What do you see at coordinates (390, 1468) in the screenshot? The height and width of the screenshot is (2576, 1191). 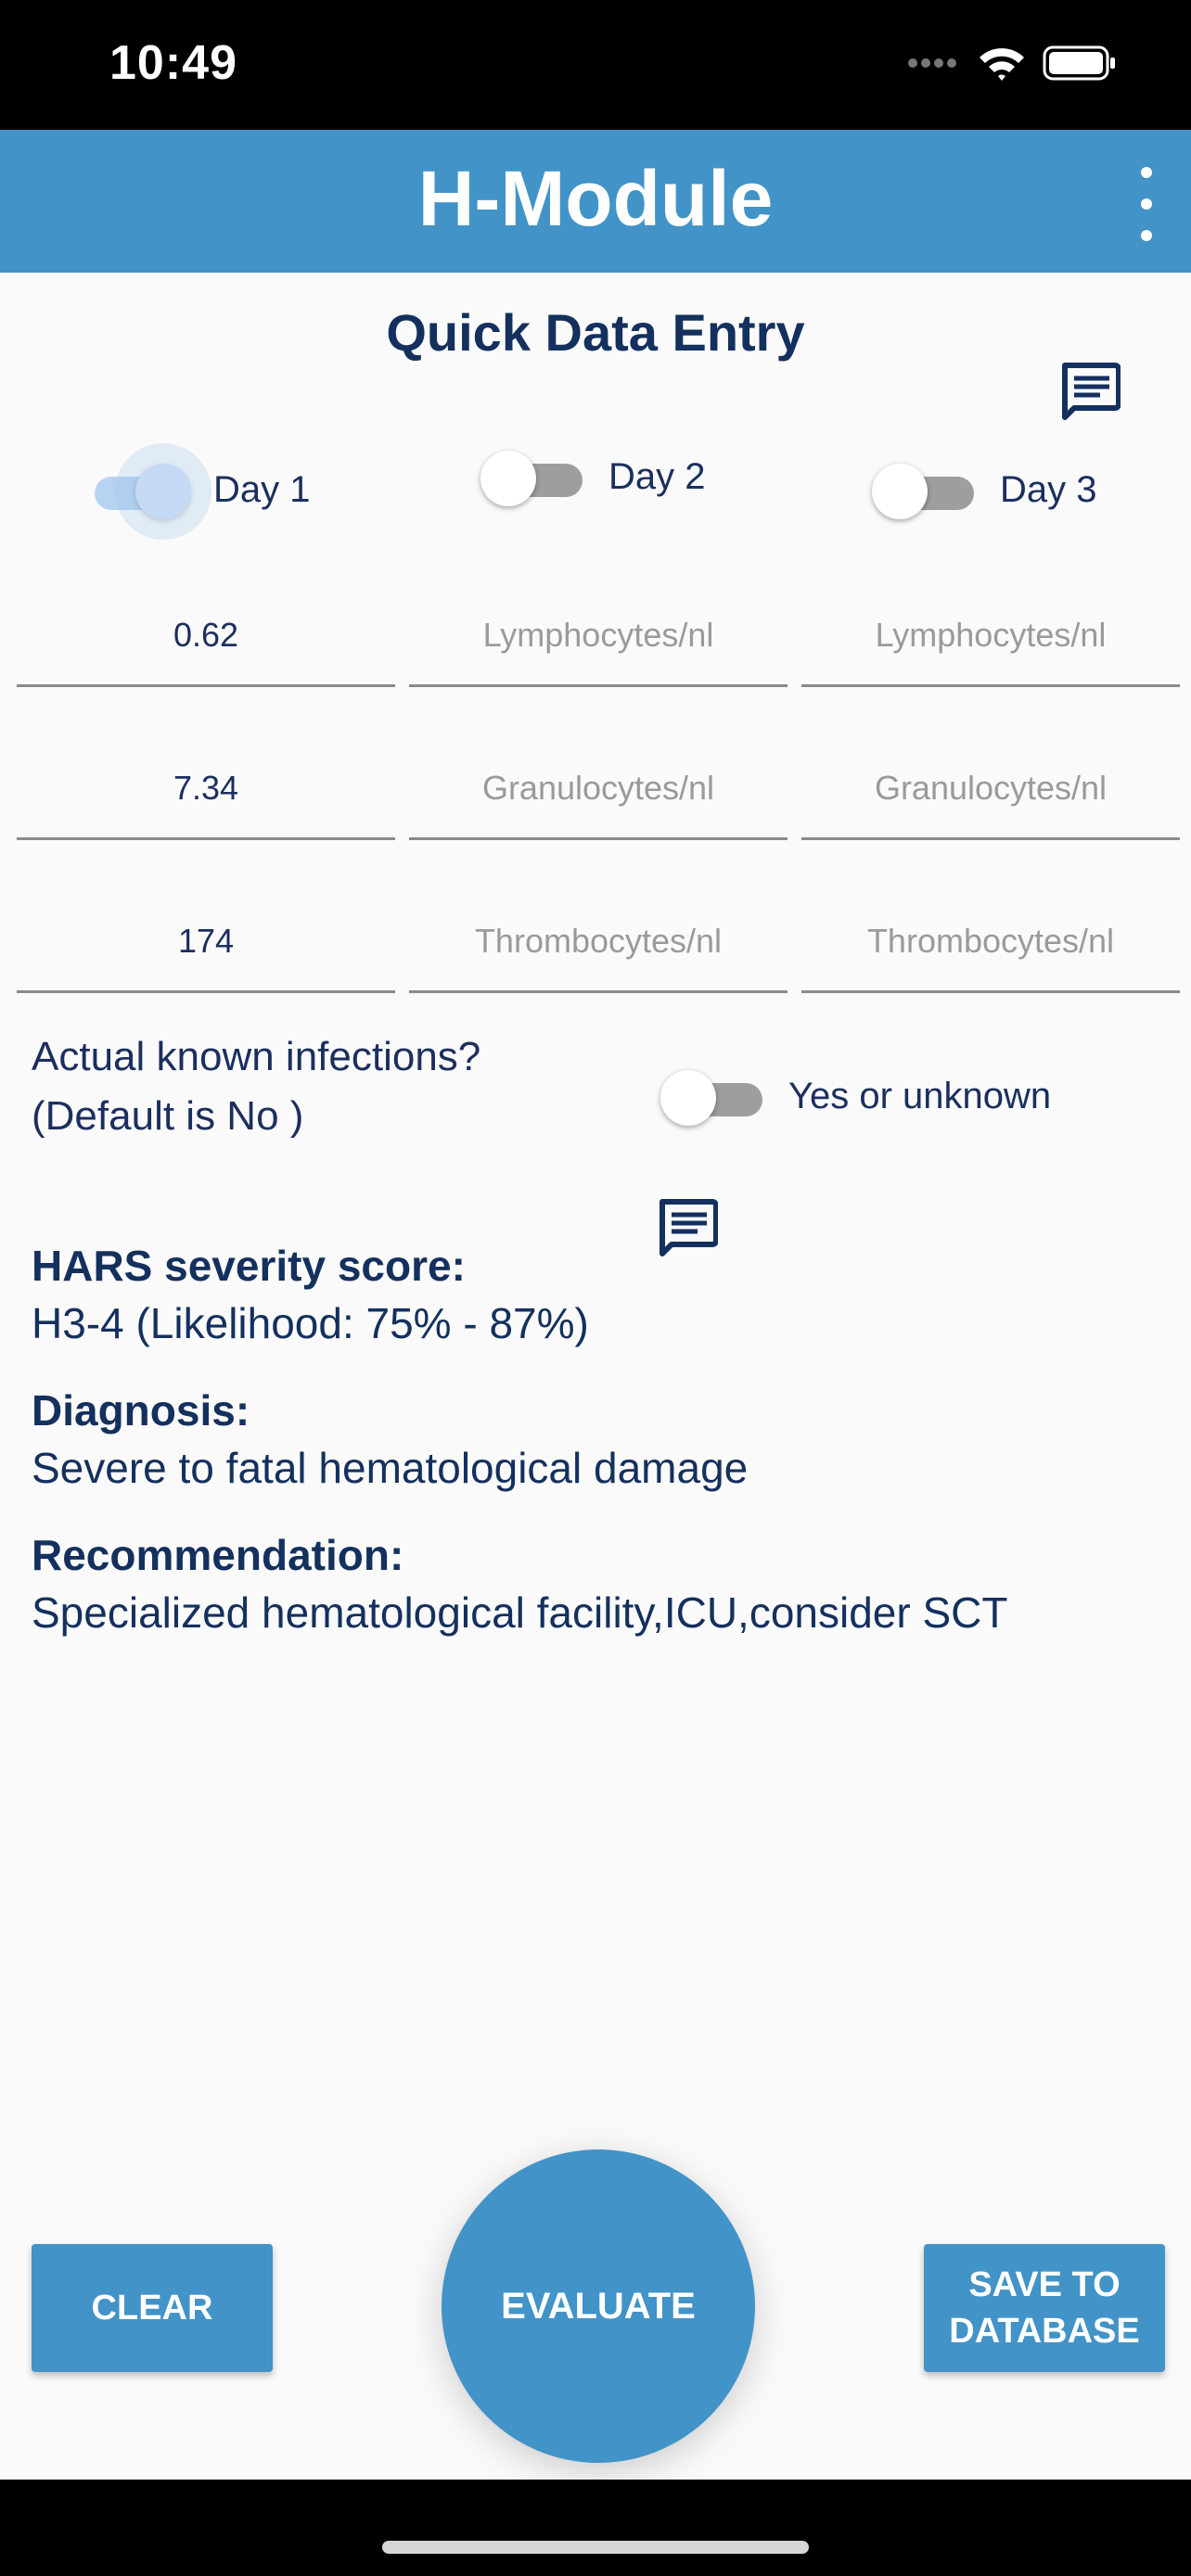 I see `diagnosis-value: Severe to fatal hematological damage` at bounding box center [390, 1468].